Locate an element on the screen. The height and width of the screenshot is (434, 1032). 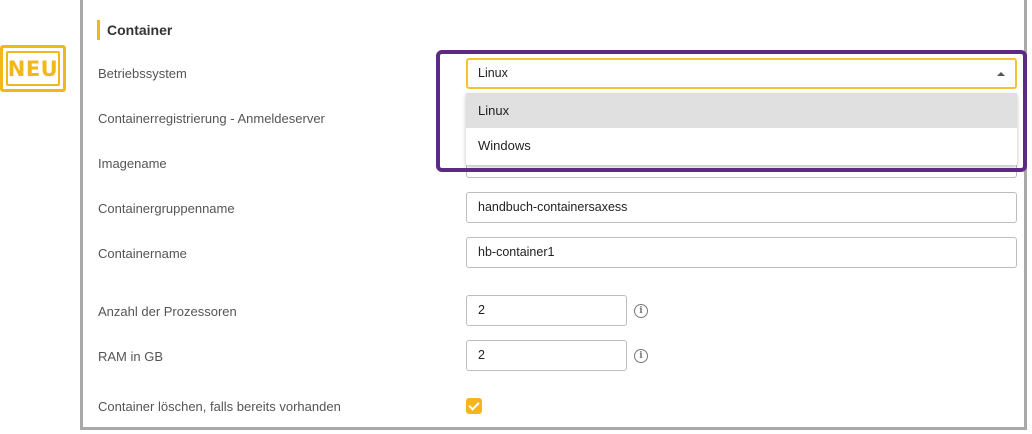
container-name-input: hb-container1 is located at coordinates (741, 252).